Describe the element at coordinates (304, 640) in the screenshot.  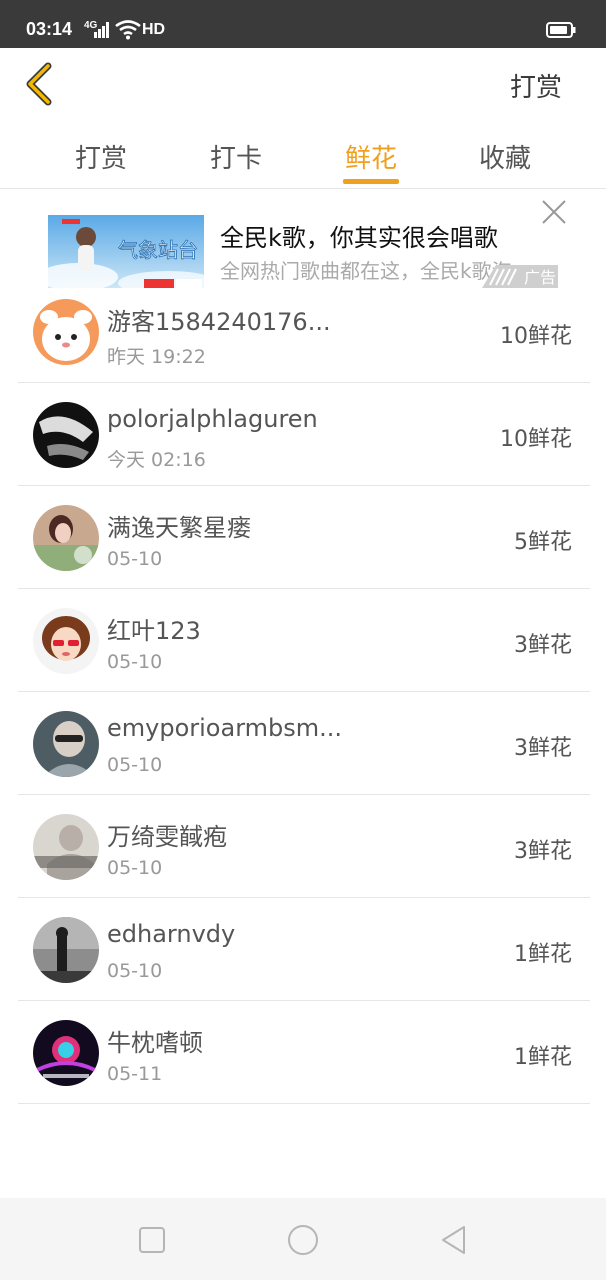
I see `list-item: 红叶123 05-10 3鲜花` at that location.